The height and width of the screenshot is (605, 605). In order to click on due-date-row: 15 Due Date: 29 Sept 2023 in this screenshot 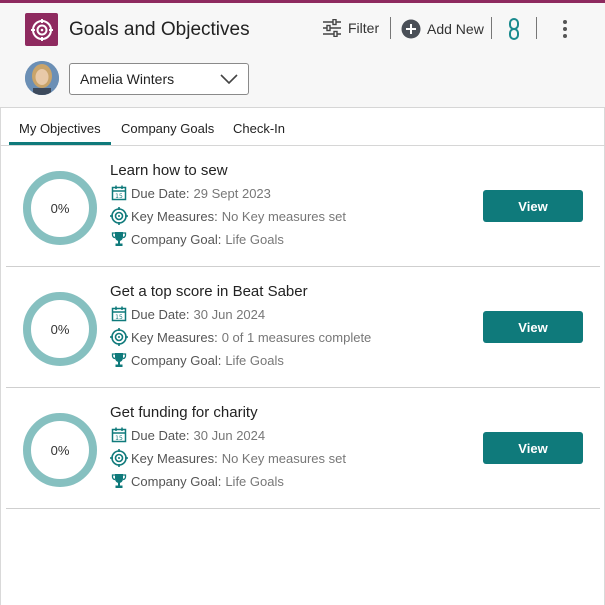, I will do `click(190, 193)`.